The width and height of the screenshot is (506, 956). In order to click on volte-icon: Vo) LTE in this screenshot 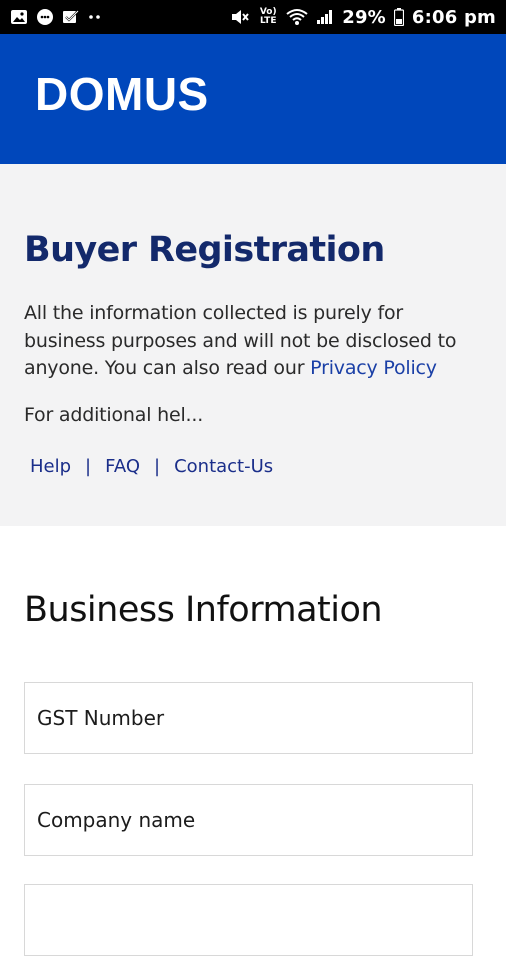, I will do `click(268, 16)`.